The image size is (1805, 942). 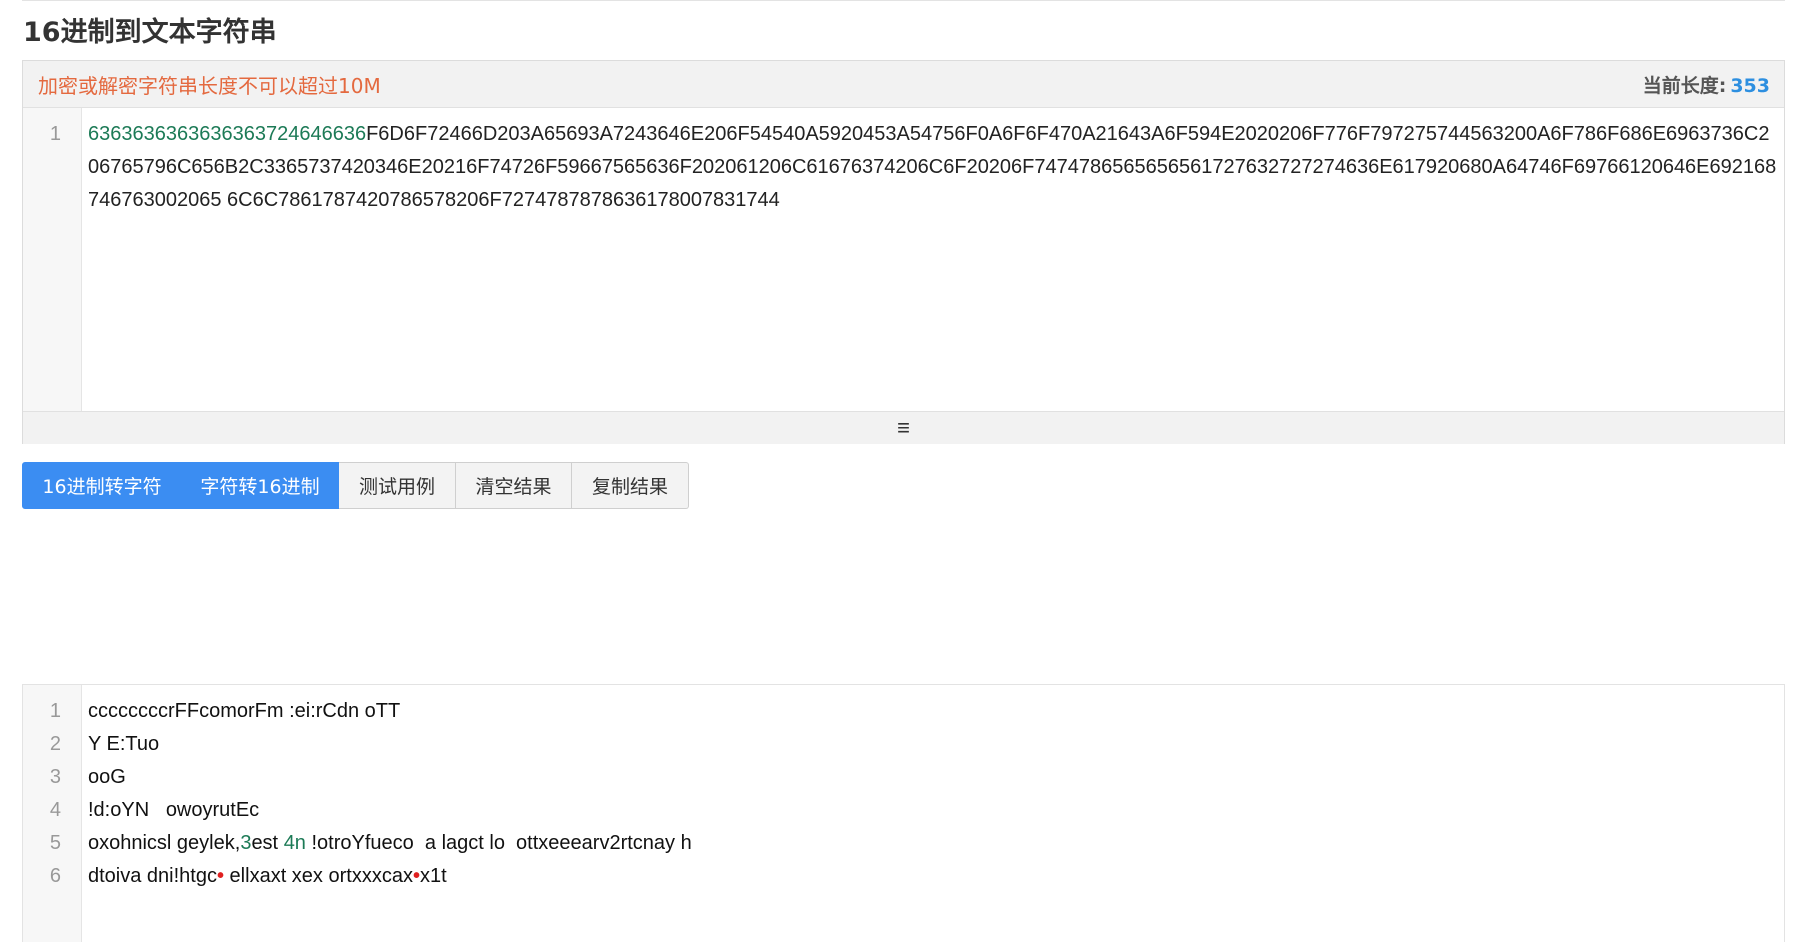 I want to click on output-line-number: 1, so click(x=55, y=711).